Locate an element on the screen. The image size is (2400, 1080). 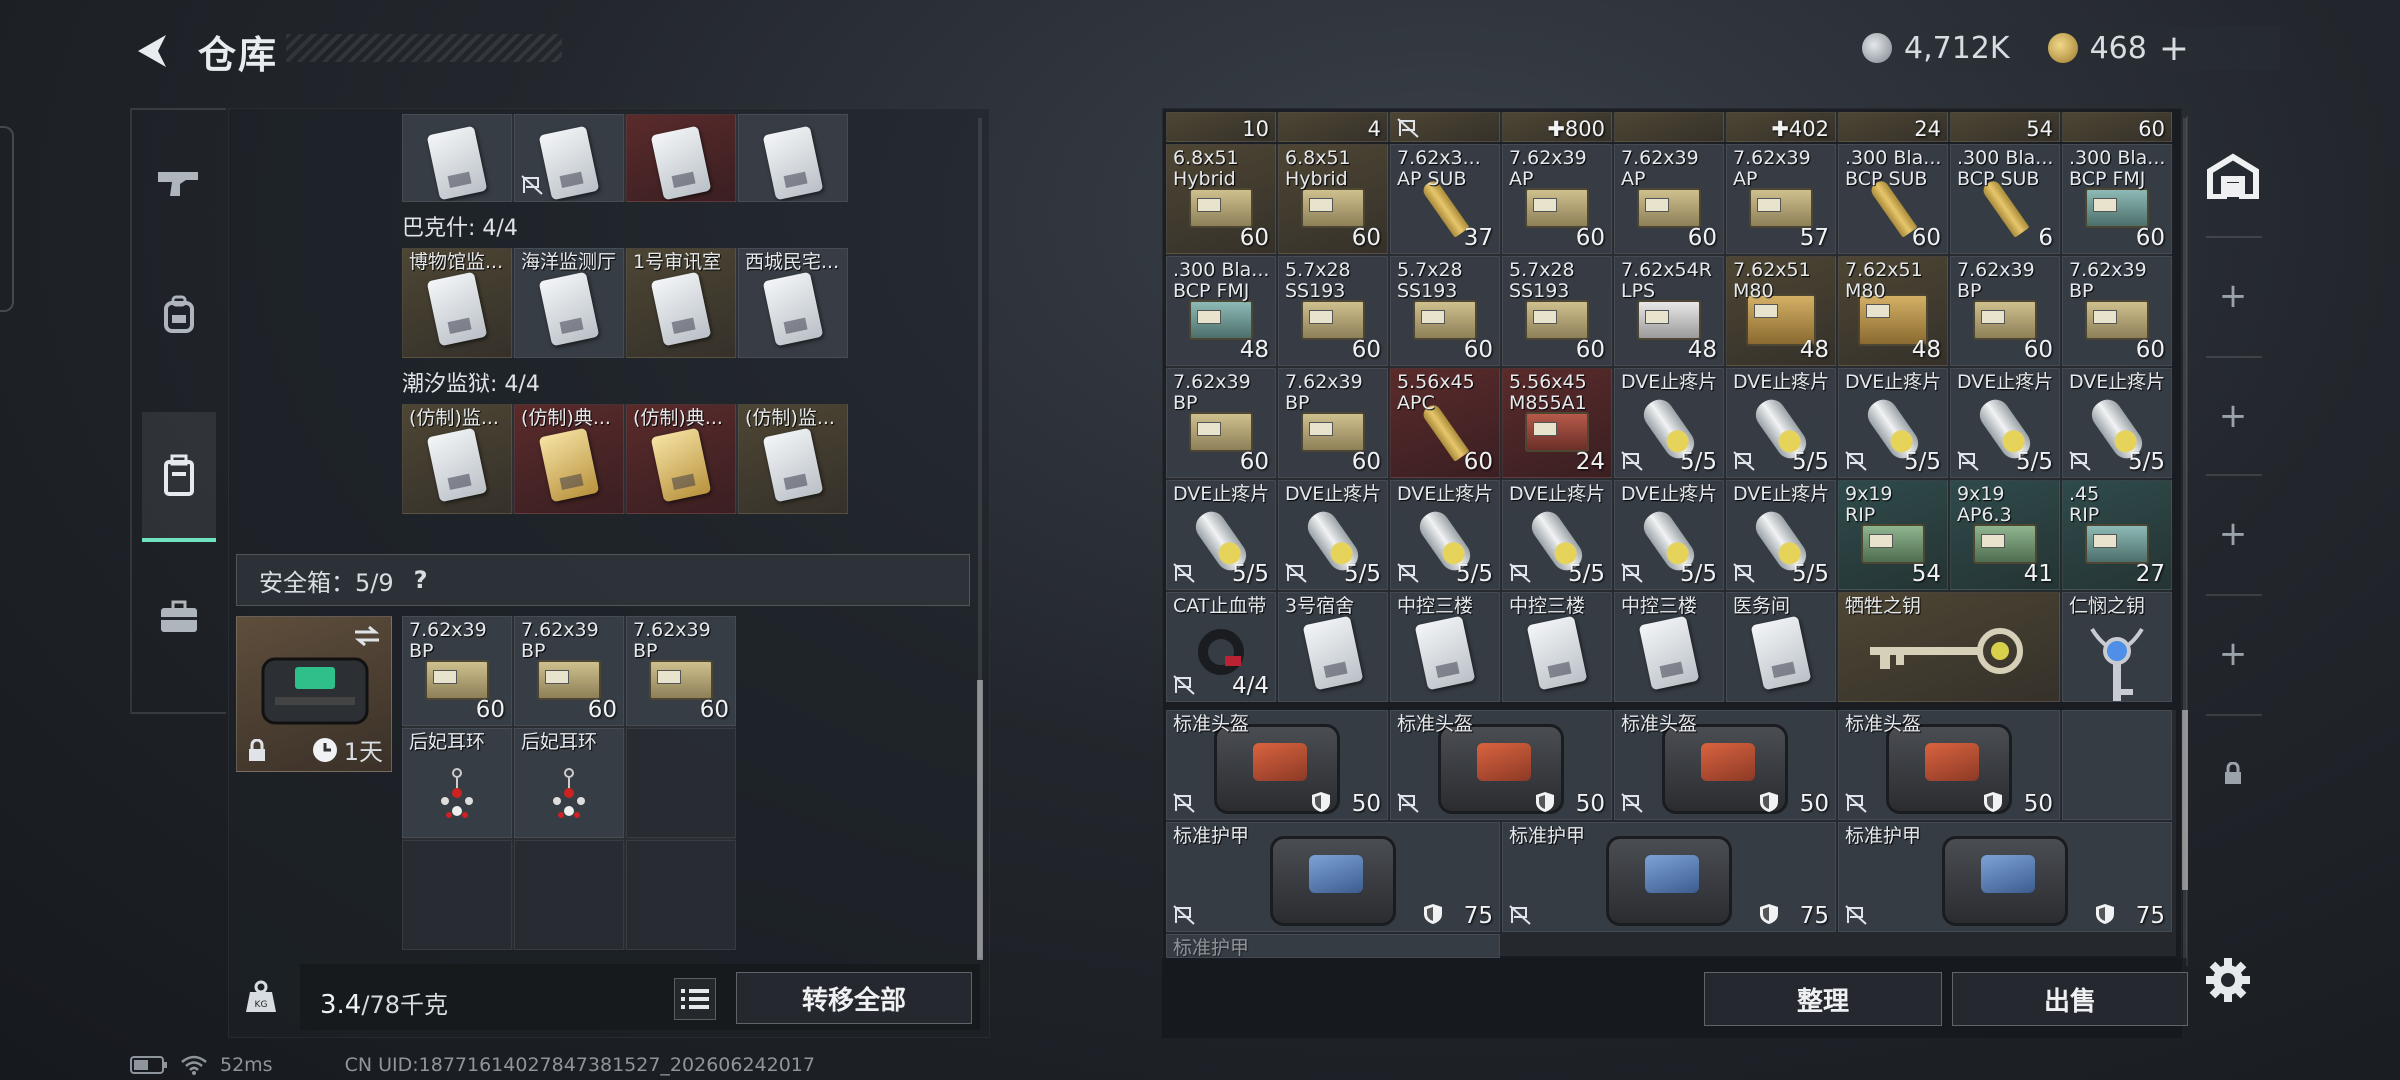
safe-help-button: ? is located at coordinates (421, 580).